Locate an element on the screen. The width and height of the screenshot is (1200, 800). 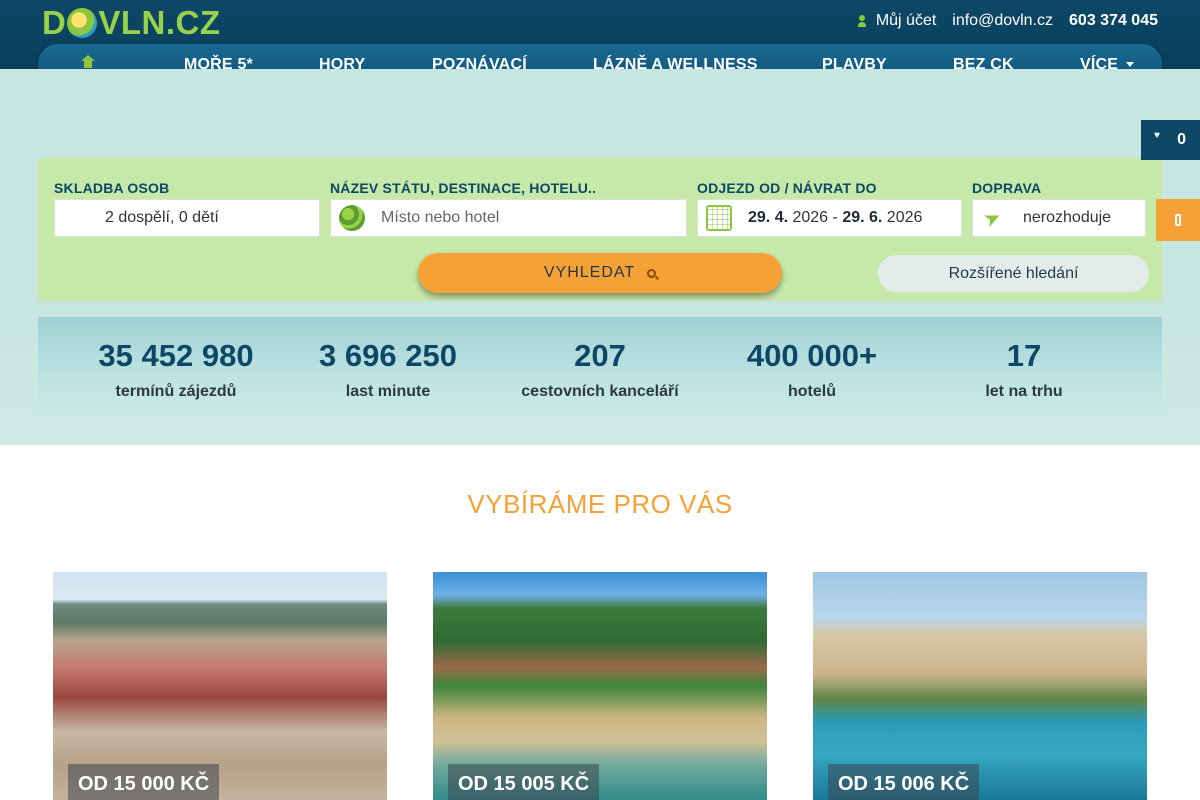
search-icon is located at coordinates (652, 273).